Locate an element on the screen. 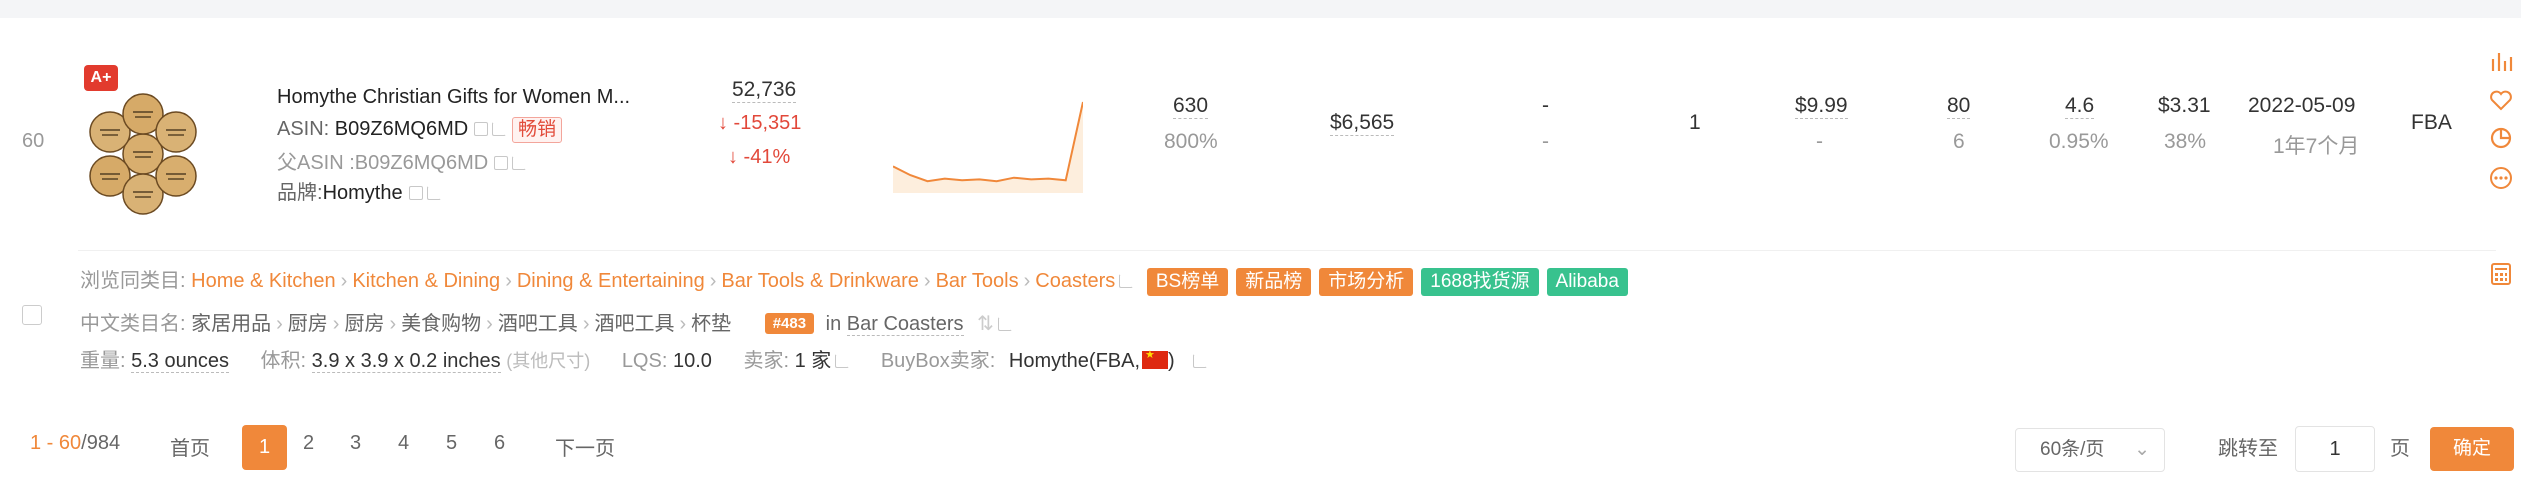 The image size is (2521, 487). brand-label: 品牌: is located at coordinates (300, 193).